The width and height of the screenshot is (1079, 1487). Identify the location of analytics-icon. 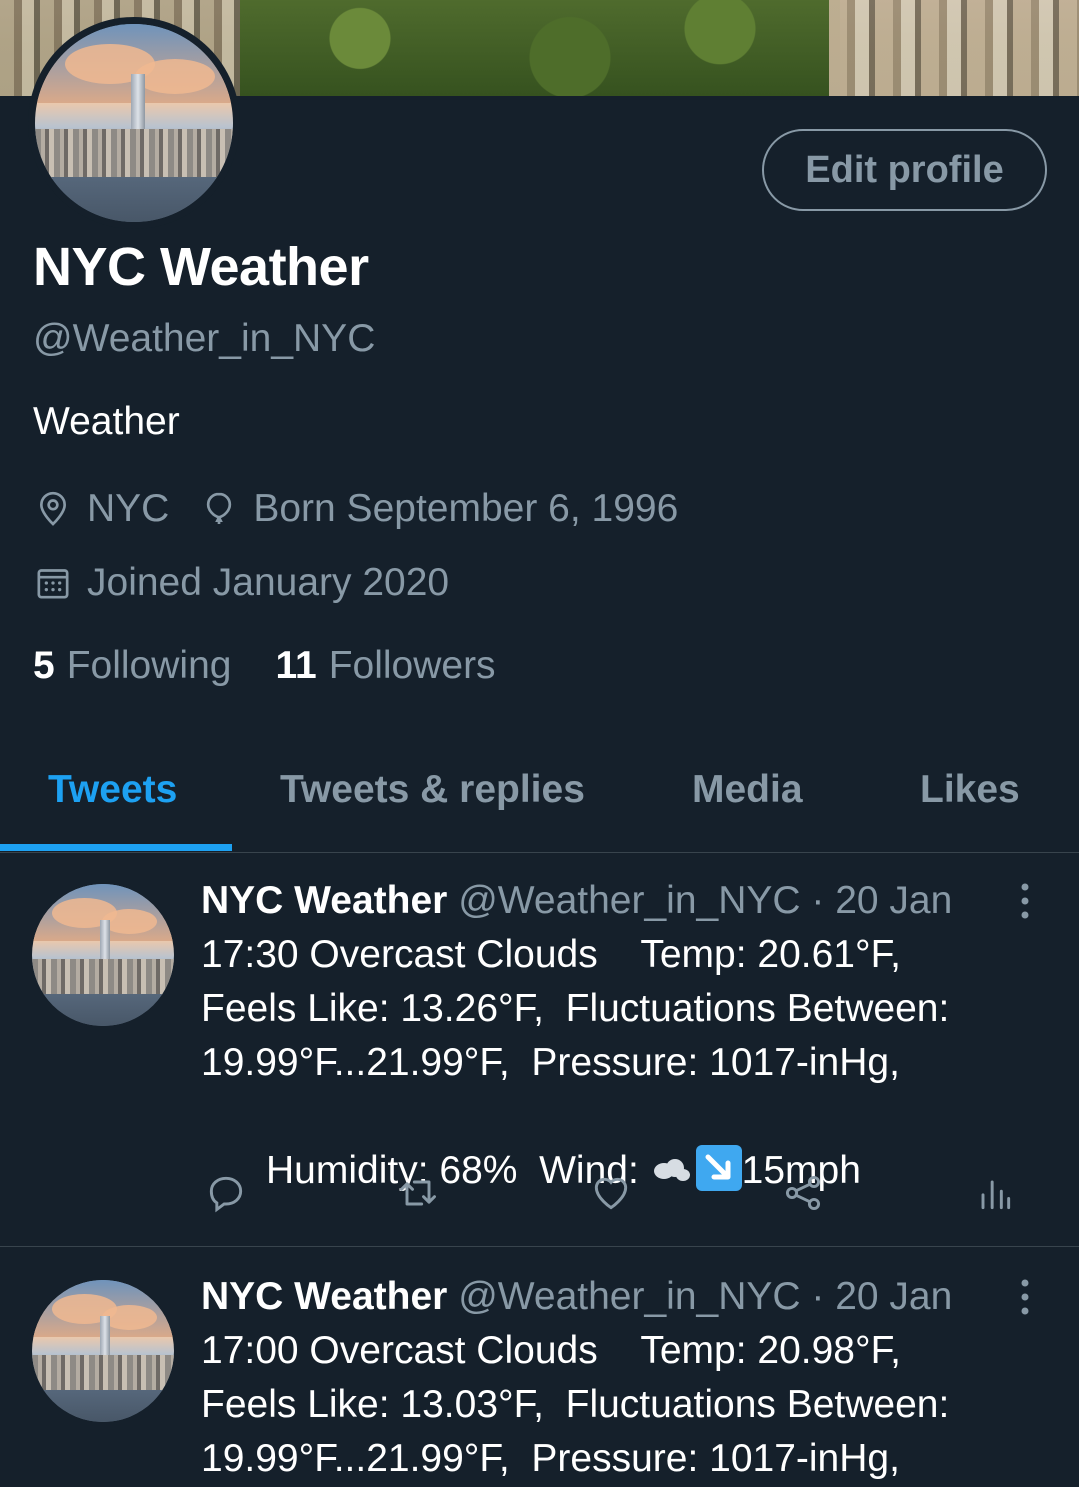
(994, 1193).